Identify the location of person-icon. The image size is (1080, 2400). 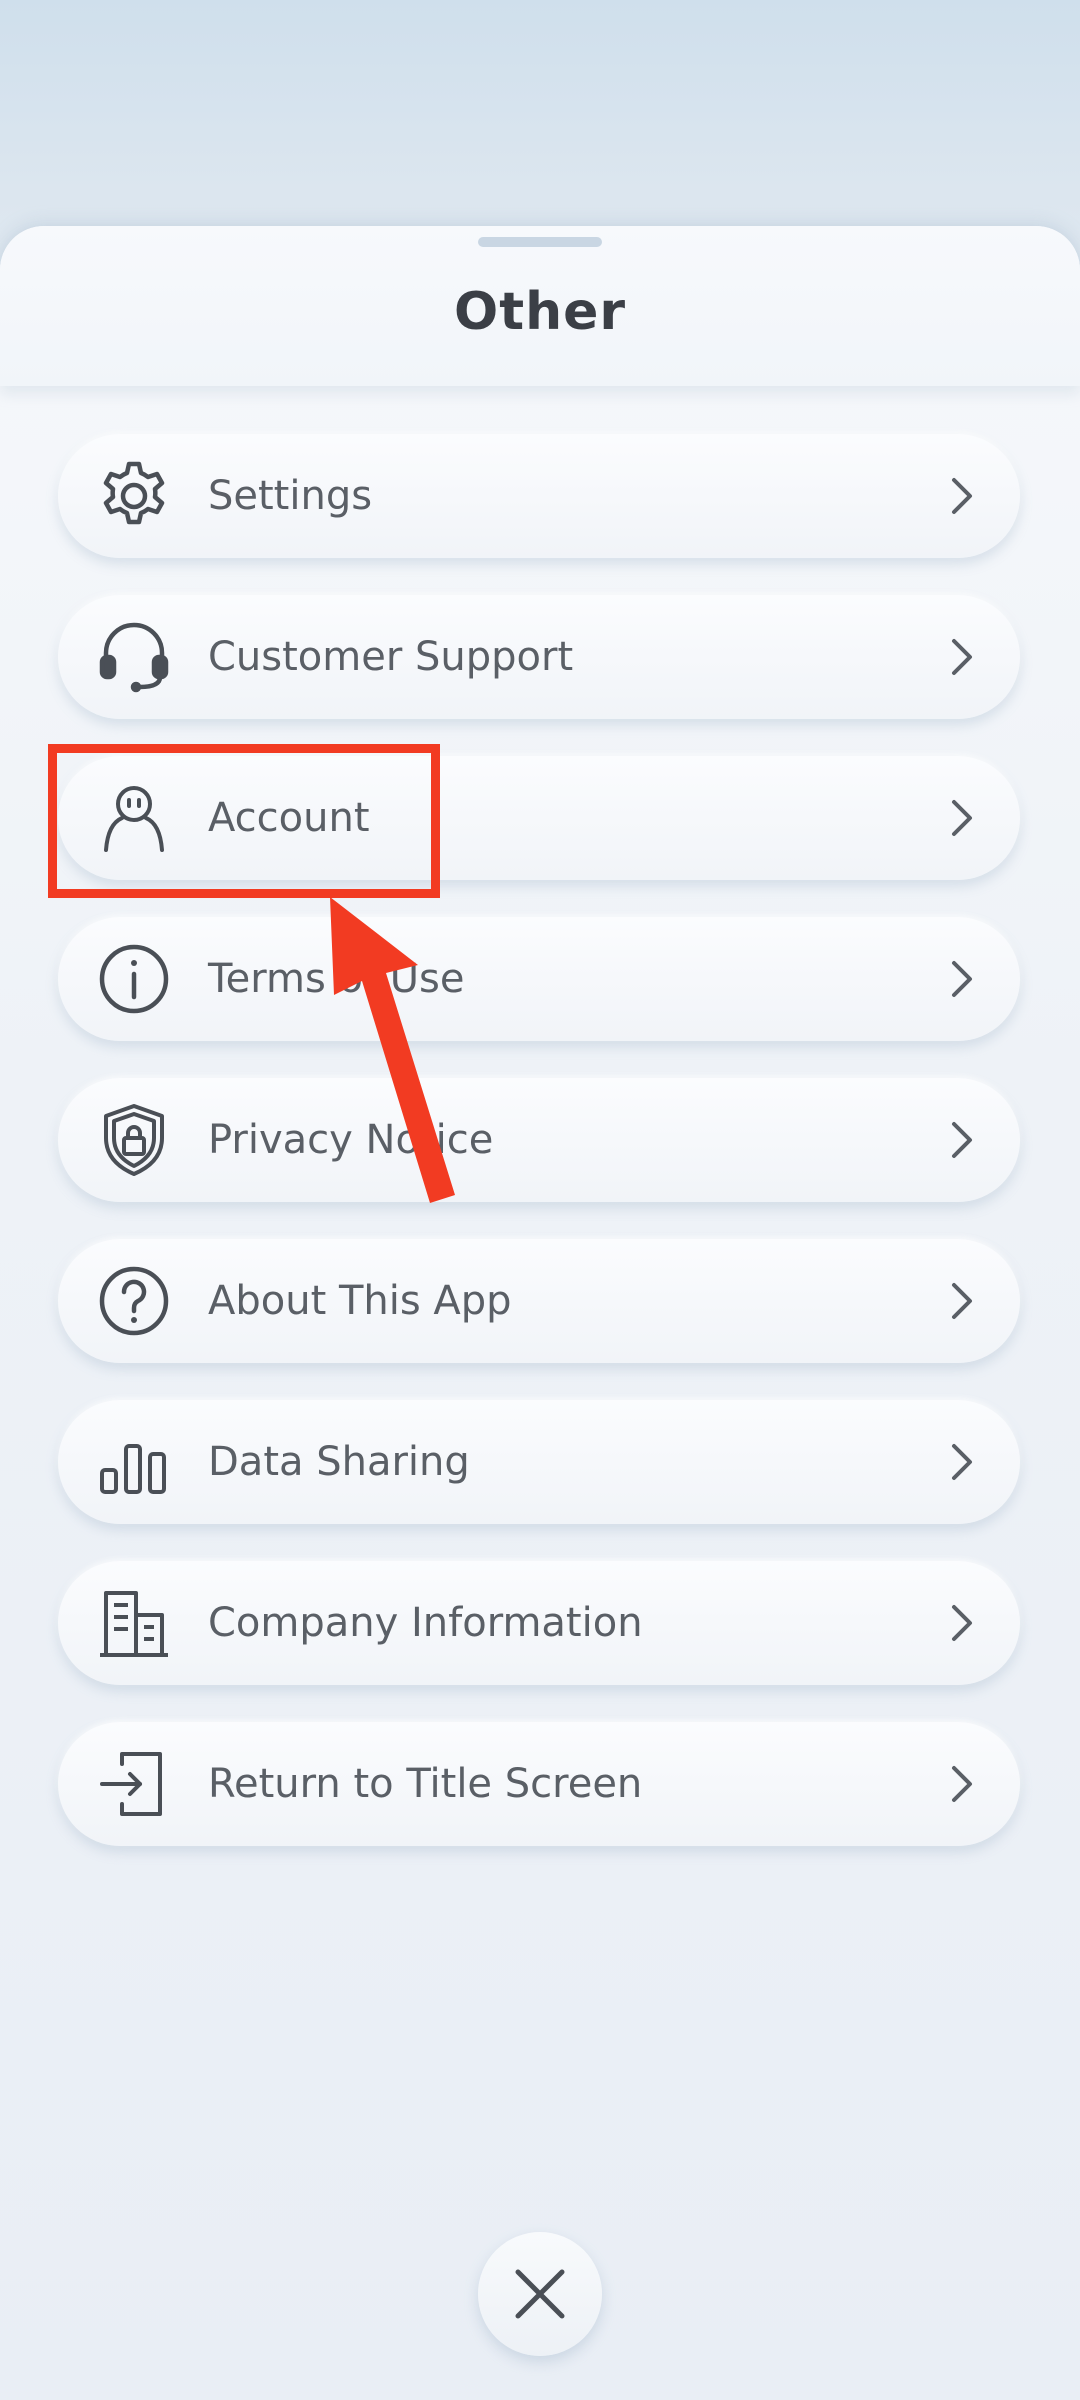
(134, 818).